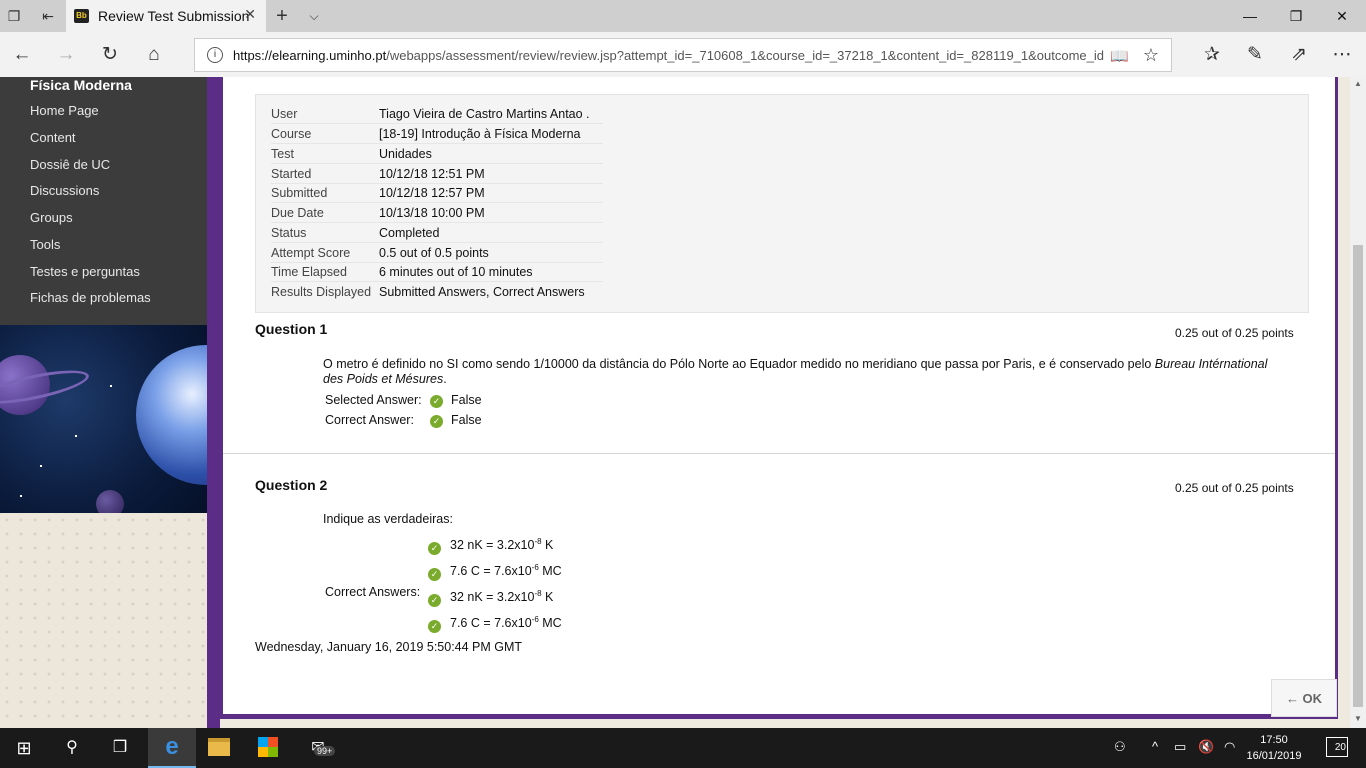  Describe the element at coordinates (1342, 55) in the screenshot. I see `more-icon: ⋯` at that location.